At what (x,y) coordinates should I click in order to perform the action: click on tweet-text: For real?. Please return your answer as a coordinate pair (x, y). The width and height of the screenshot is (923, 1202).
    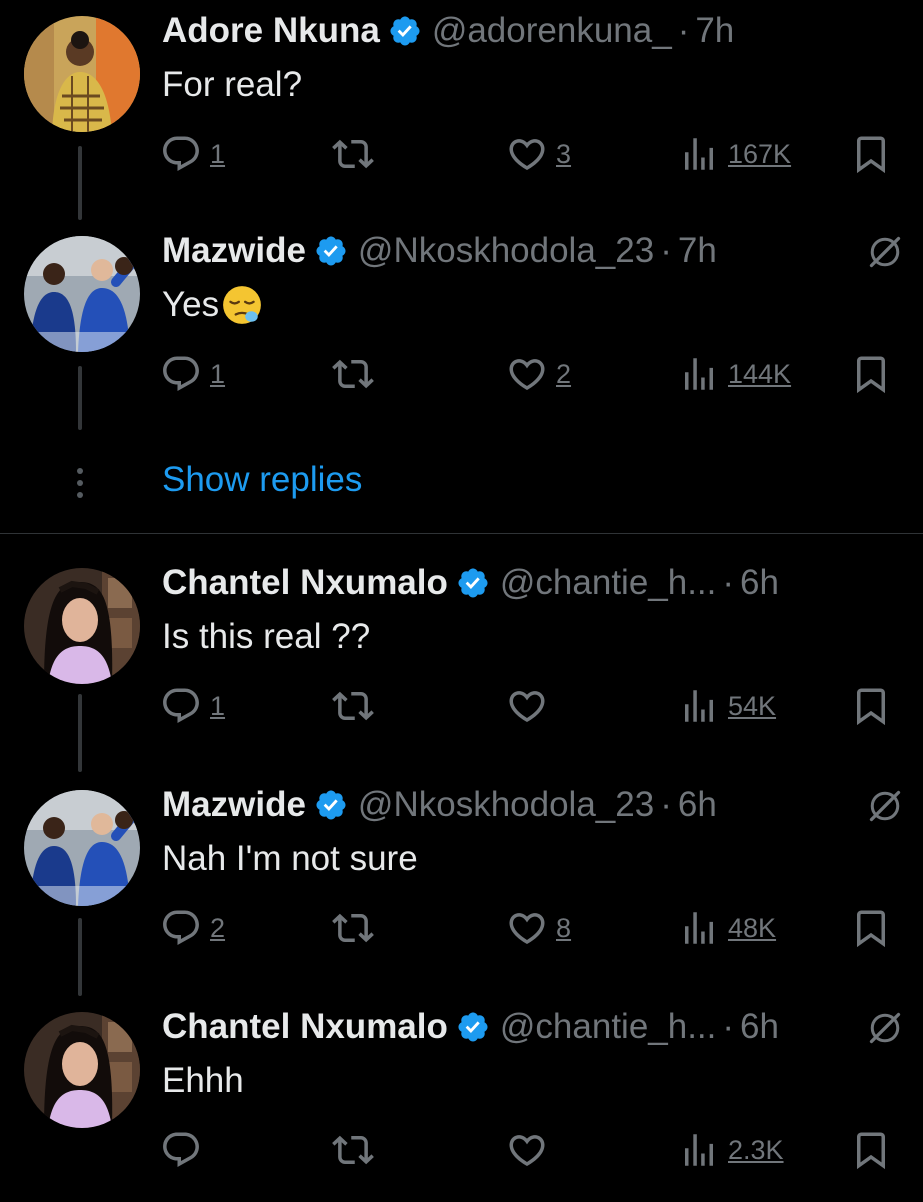
    Looking at the image, I should click on (232, 85).